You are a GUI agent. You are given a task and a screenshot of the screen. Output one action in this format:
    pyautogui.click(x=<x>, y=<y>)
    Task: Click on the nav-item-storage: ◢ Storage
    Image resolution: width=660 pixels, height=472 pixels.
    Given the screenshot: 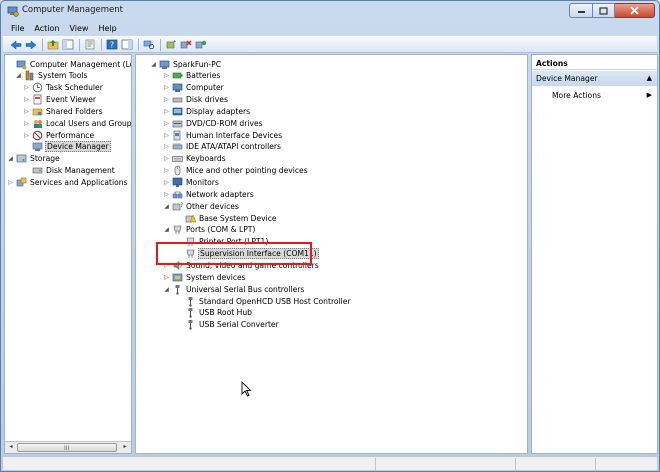 What is the action you would take?
    pyautogui.click(x=34, y=159)
    